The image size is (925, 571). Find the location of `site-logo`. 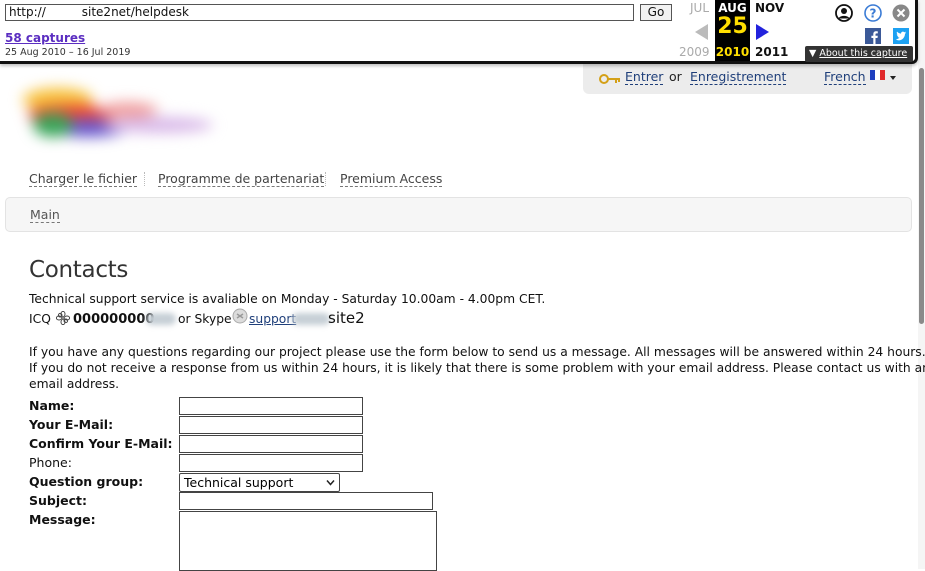

site-logo is located at coordinates (118, 115).